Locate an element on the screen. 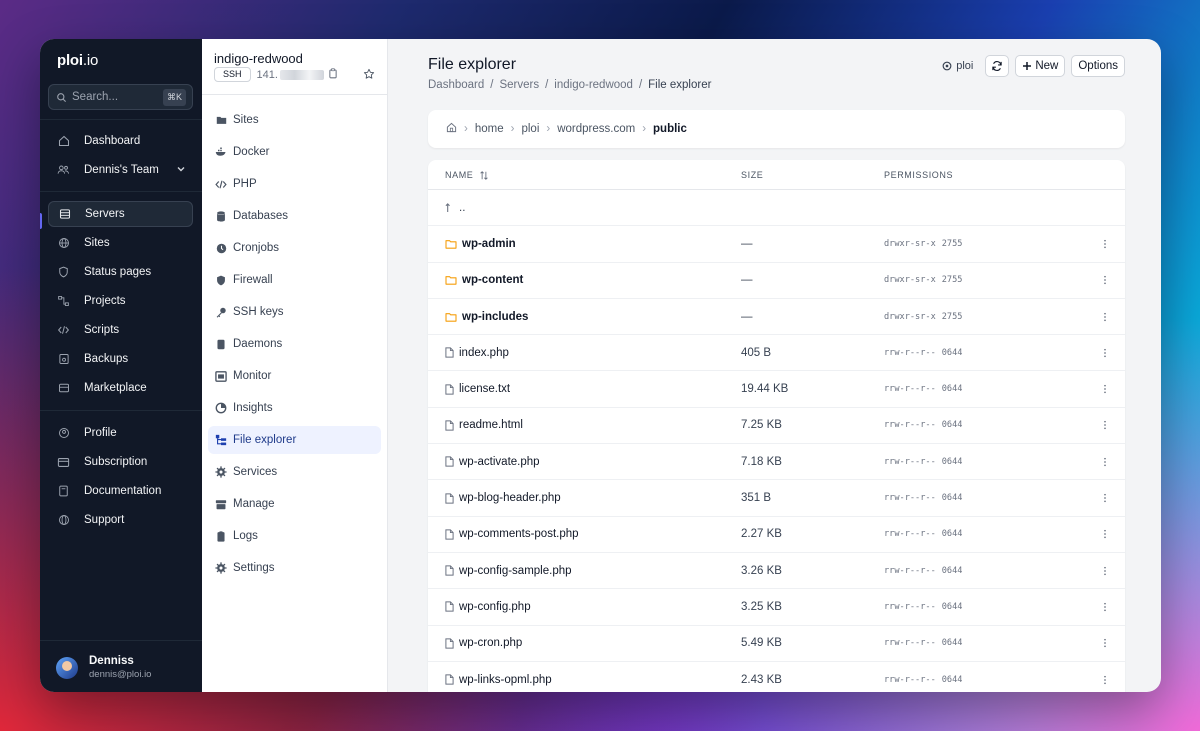 This screenshot has width=1200, height=731. permission-string: rrw-r--r-- is located at coordinates (910, 352).